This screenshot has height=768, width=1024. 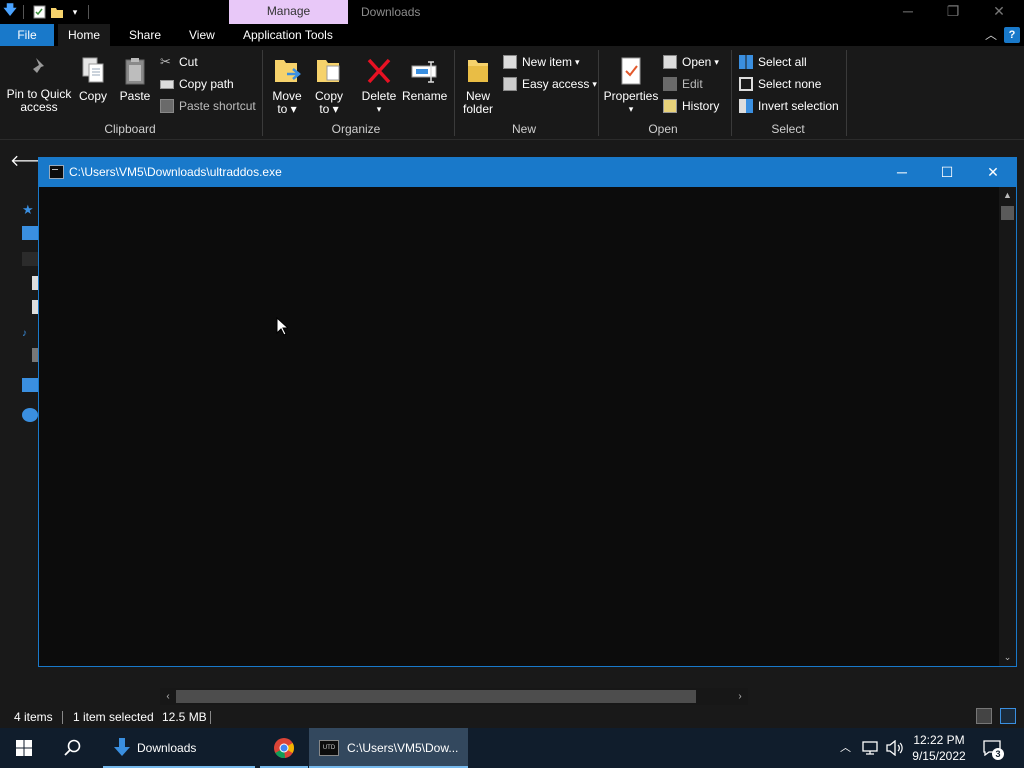 I want to click on new-item-dropdown-icon: ▾, so click(x=577, y=62).